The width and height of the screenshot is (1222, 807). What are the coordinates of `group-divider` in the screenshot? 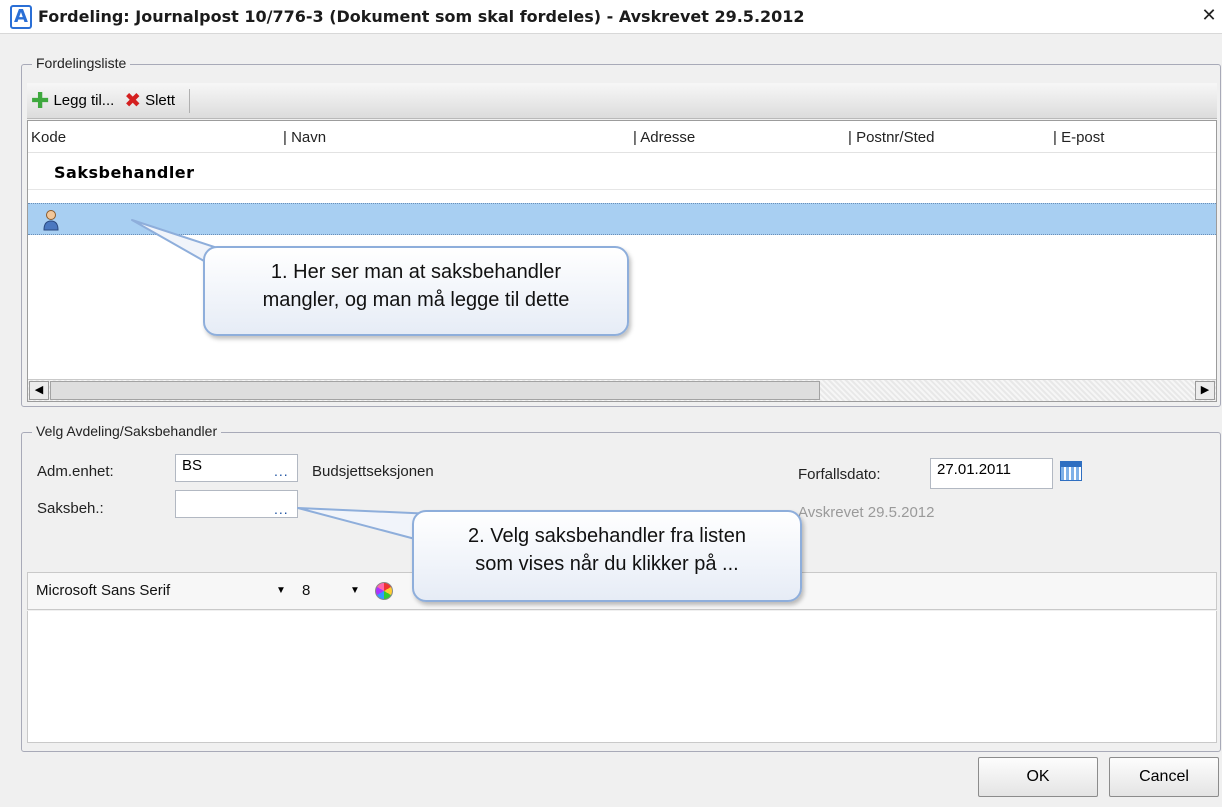 It's located at (622, 189).